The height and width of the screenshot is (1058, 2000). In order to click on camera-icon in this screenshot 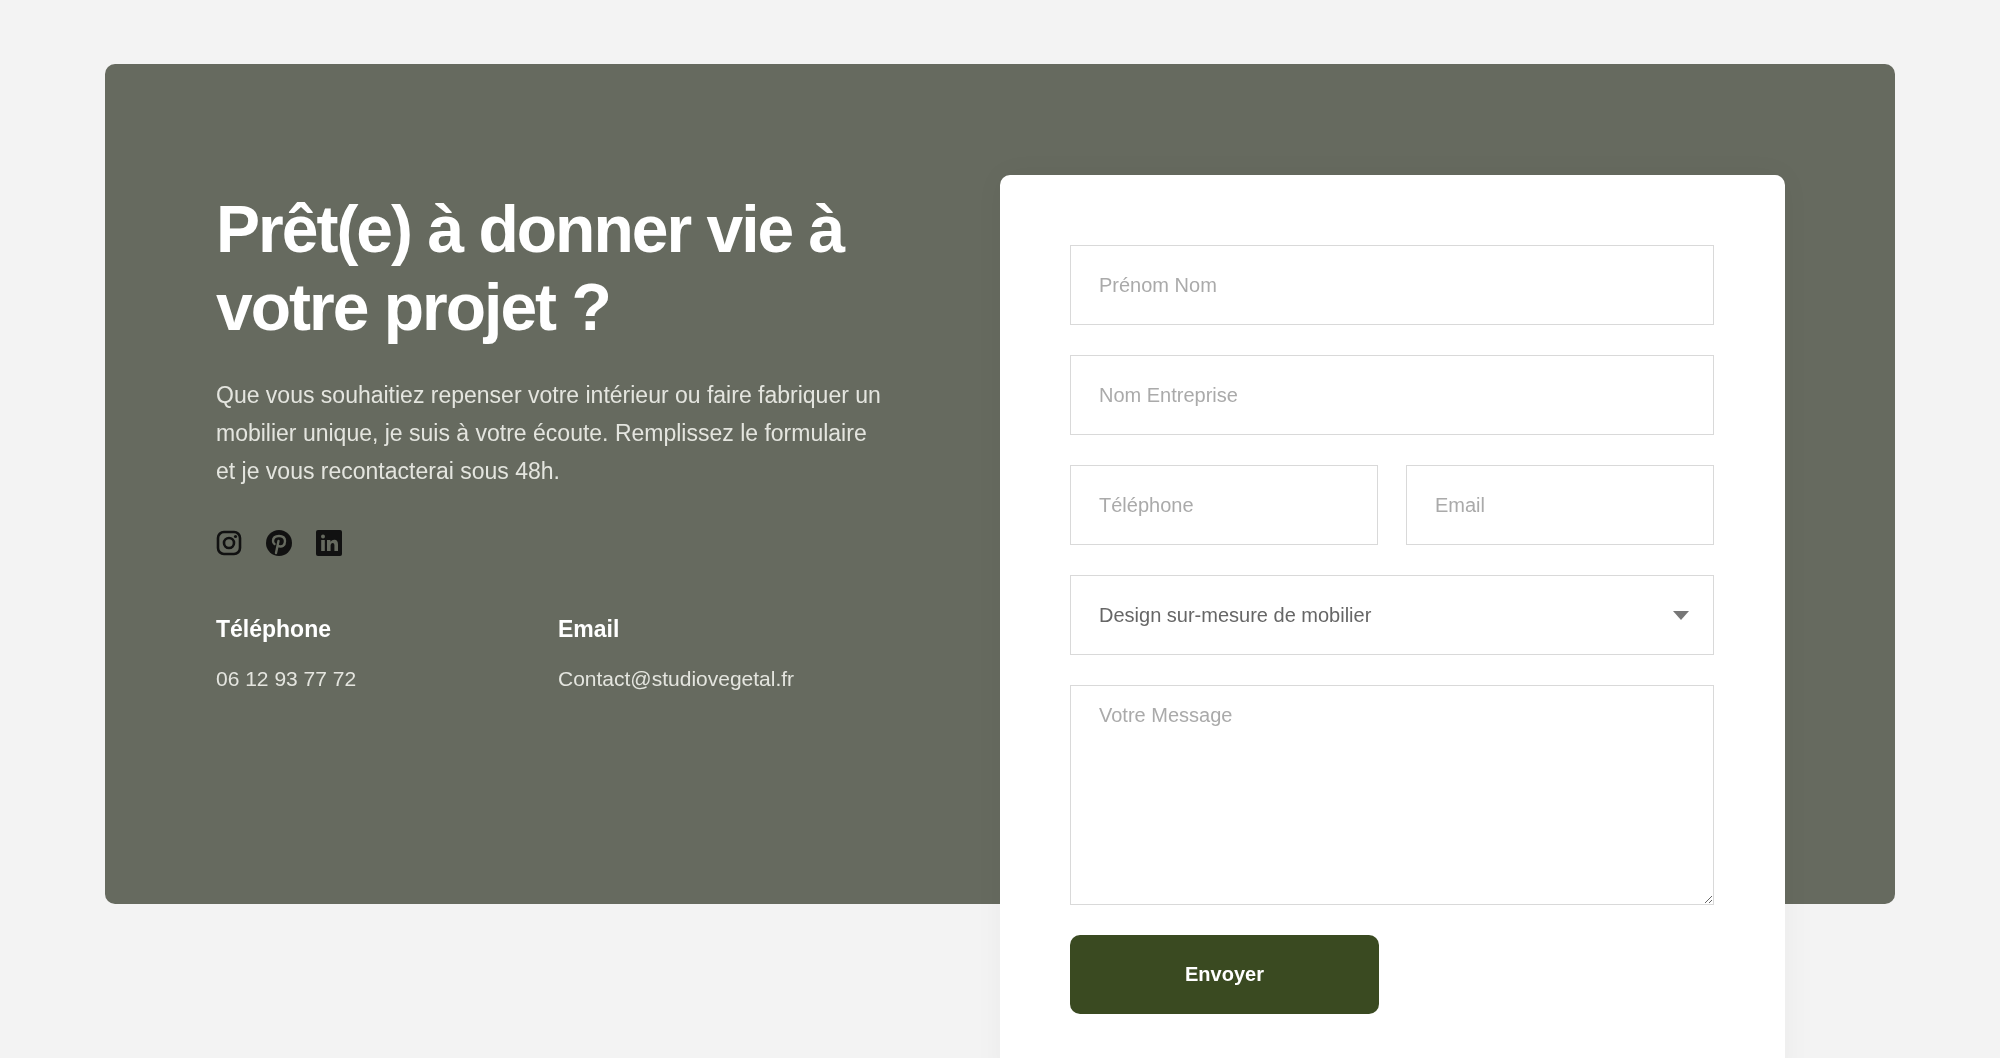, I will do `click(229, 543)`.